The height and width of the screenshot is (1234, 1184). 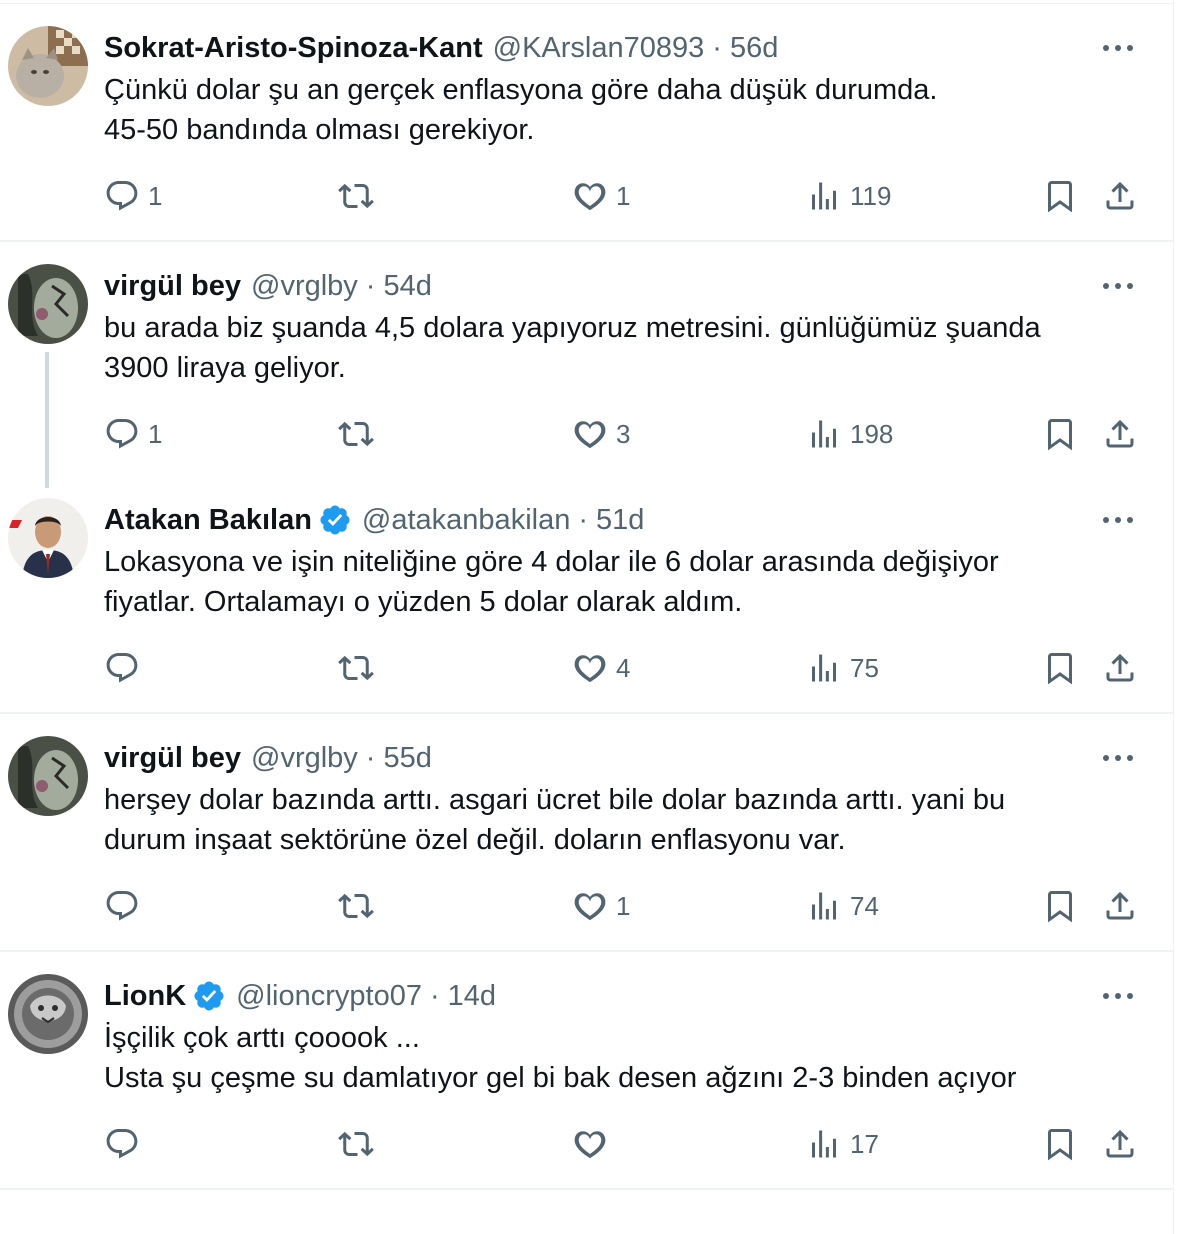 What do you see at coordinates (208, 520) in the screenshot?
I see `author-name: Atakan Bakılan` at bounding box center [208, 520].